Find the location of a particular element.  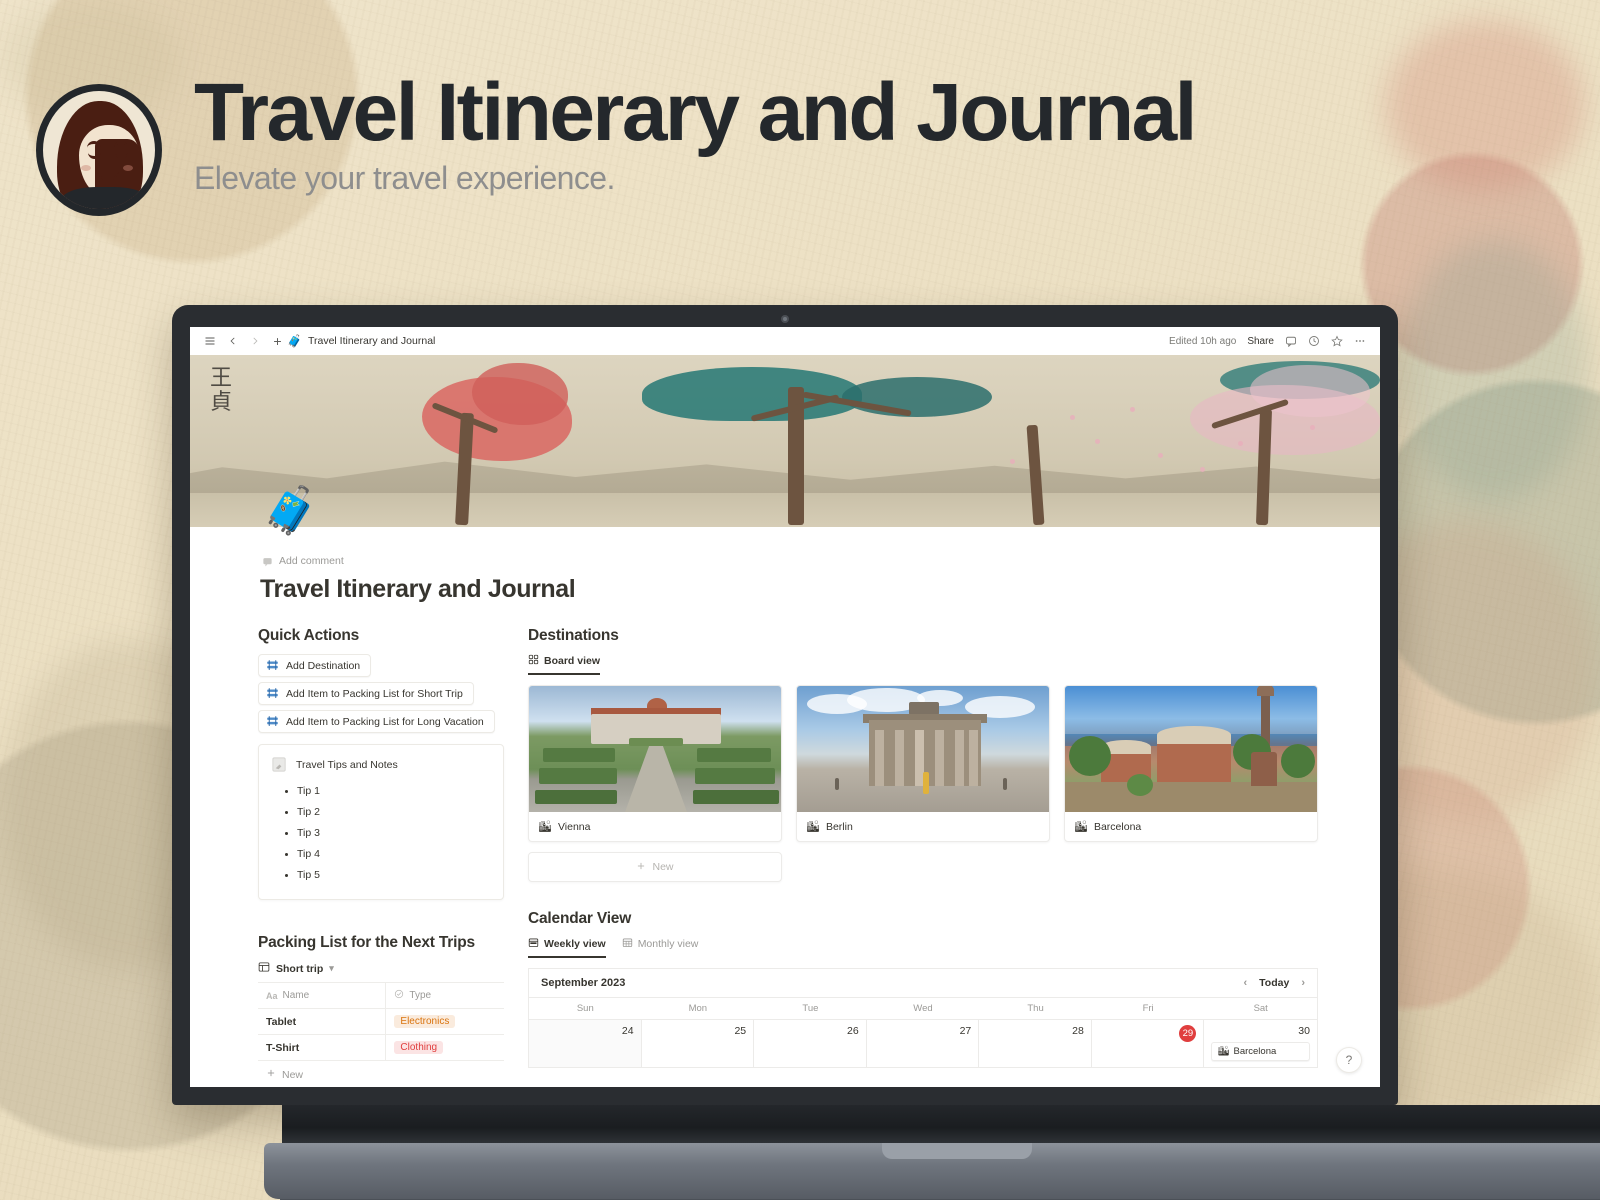

packing-new-row-button: New is located at coordinates (381, 1074).